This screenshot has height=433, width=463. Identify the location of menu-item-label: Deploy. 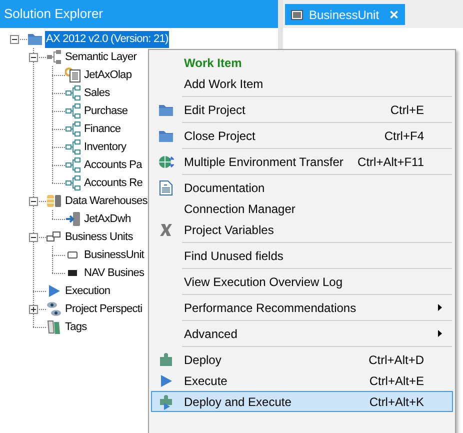
(203, 360).